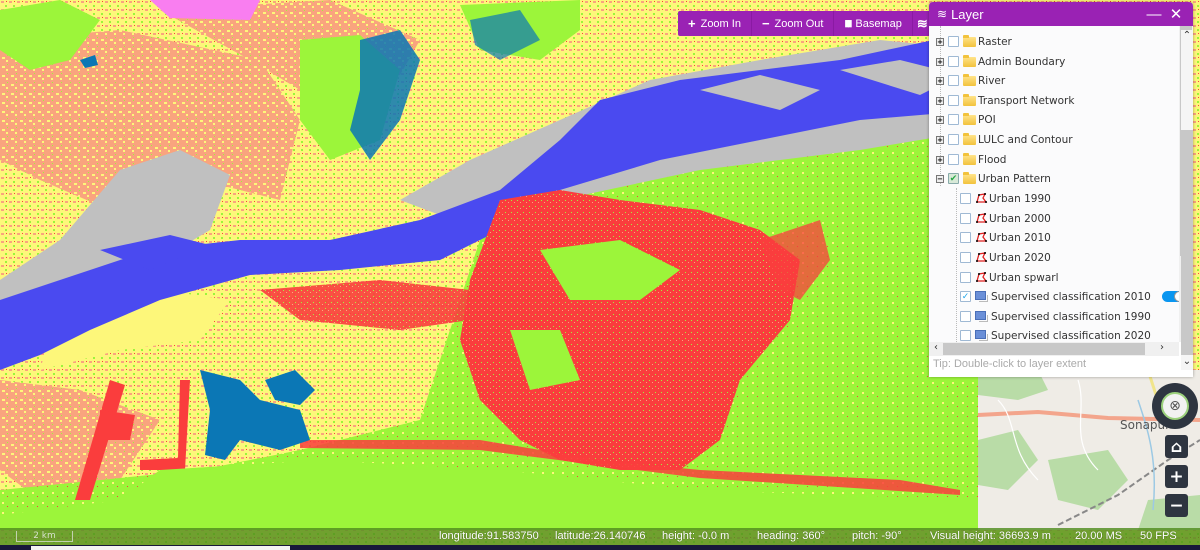 This screenshot has width=1200, height=550. What do you see at coordinates (1022, 61) in the screenshot?
I see `layer-label: Admin Boundary` at bounding box center [1022, 61].